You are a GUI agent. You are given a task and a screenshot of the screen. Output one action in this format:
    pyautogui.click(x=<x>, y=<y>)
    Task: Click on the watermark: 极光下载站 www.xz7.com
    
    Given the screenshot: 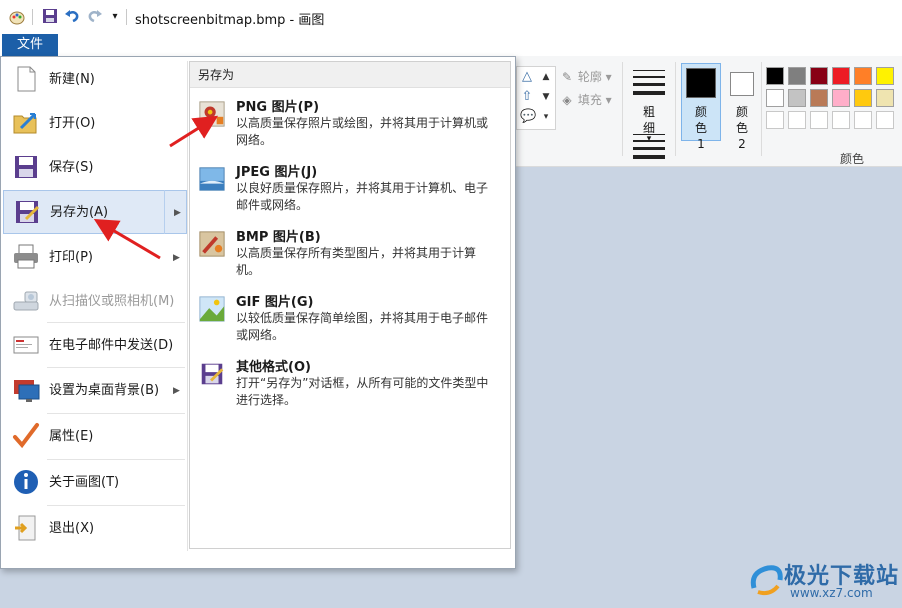 What is the action you would take?
    pyautogui.click(x=823, y=580)
    